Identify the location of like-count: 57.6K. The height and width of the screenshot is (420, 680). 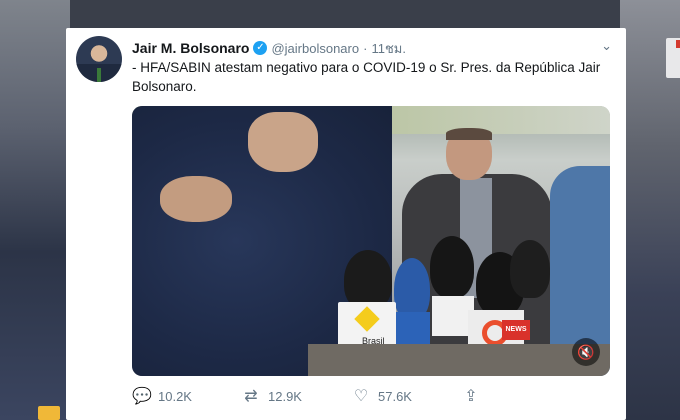
(395, 396).